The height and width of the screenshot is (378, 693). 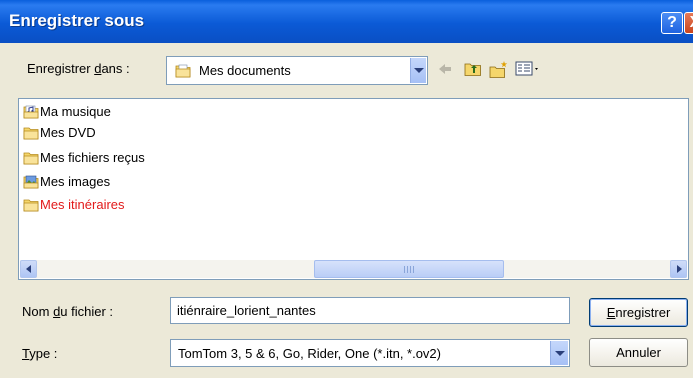 I want to click on arrow-right-icon, so click(x=679, y=269).